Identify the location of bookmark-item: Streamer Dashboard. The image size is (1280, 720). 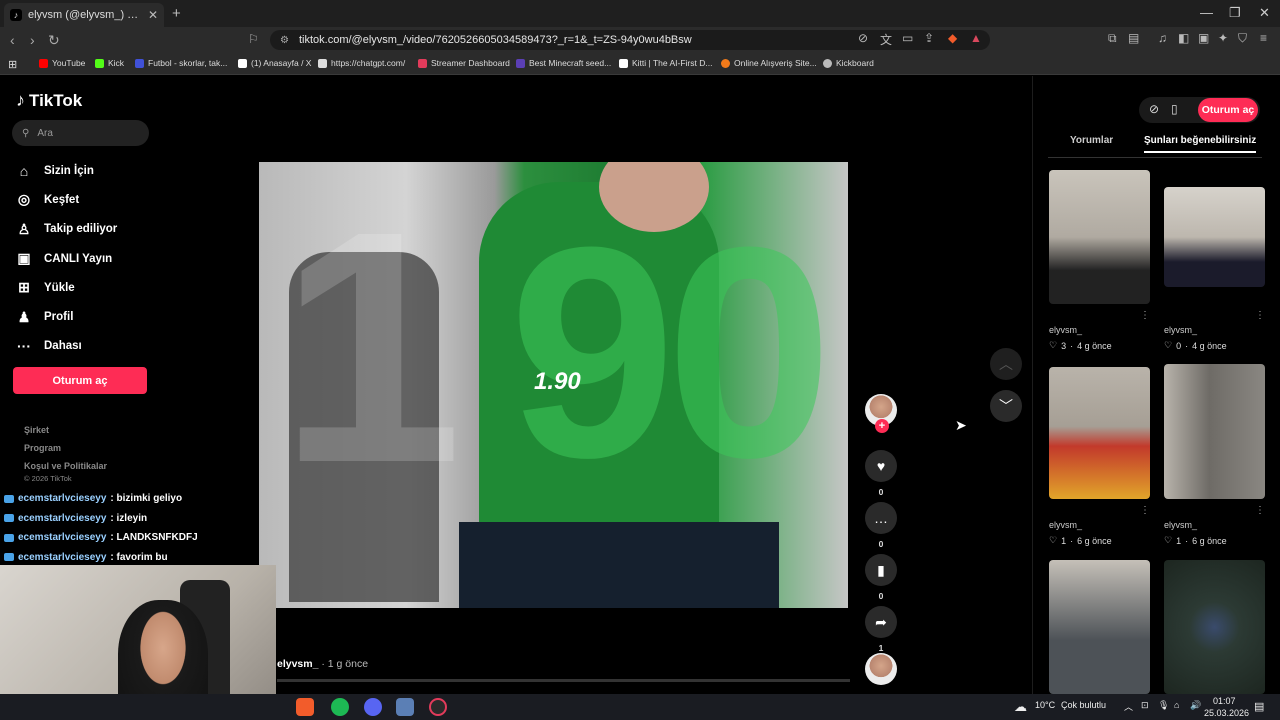
(464, 63).